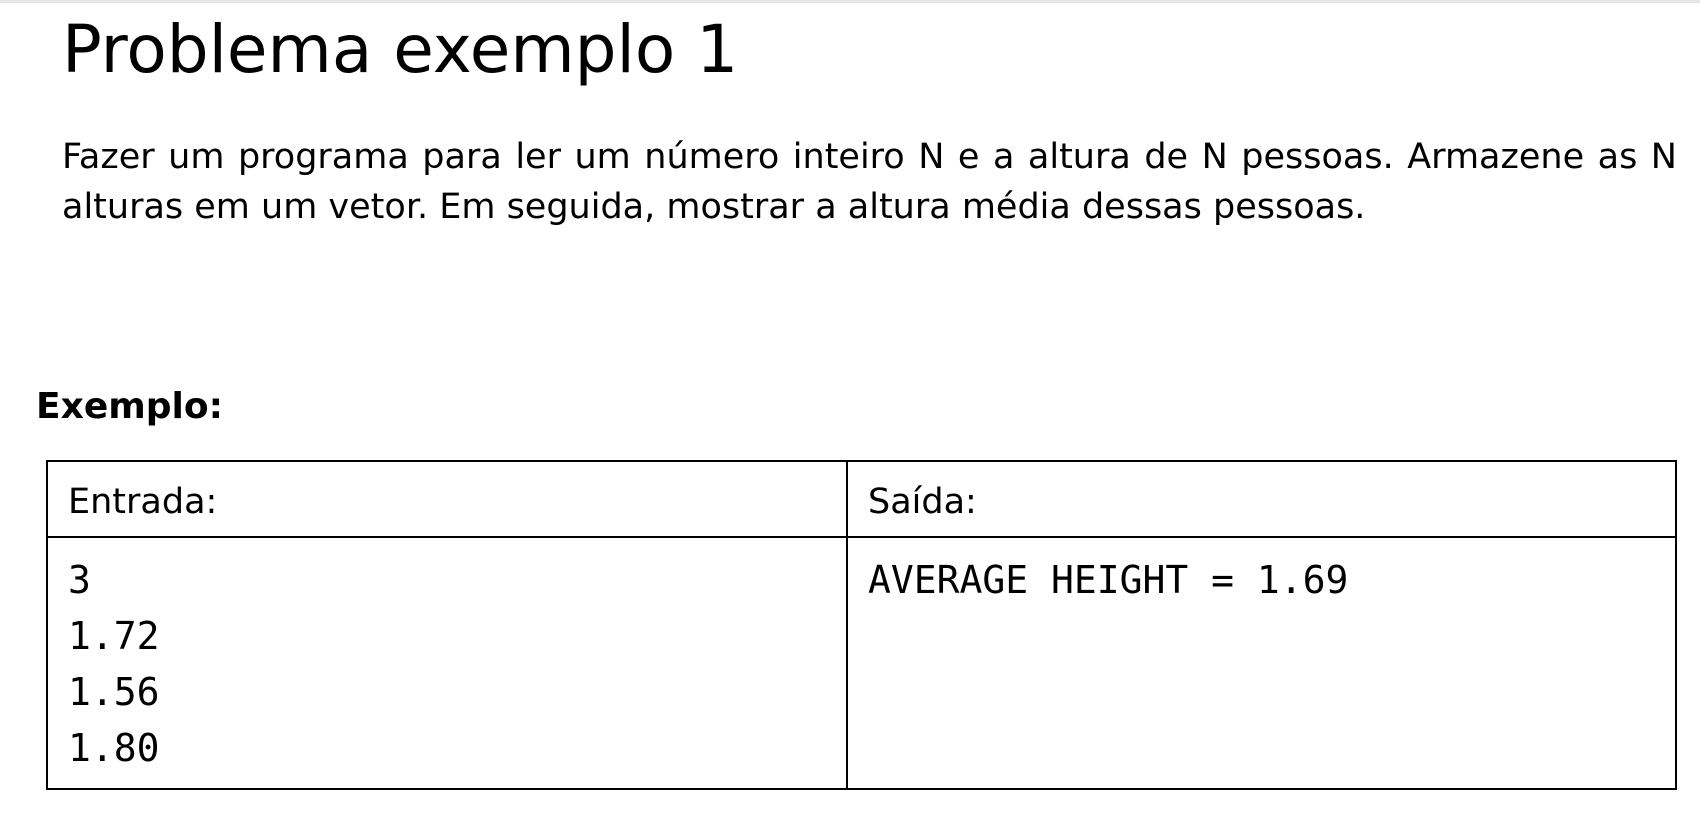  Describe the element at coordinates (79, 580) in the screenshot. I see `input-line: 3` at that location.